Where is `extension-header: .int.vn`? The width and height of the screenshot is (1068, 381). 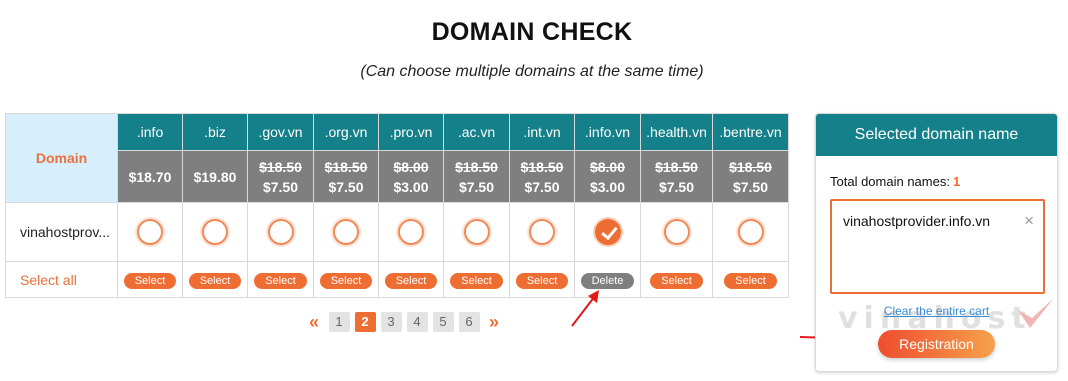 extension-header: .int.vn is located at coordinates (542, 132).